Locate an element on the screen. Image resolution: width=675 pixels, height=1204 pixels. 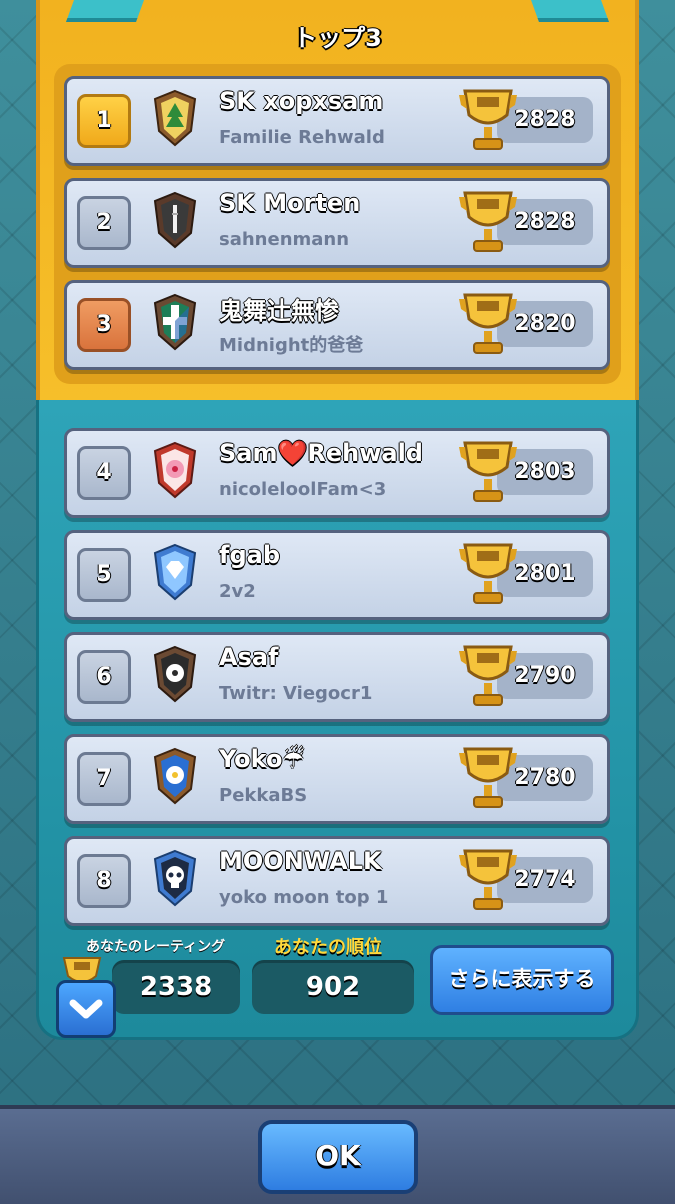
rating-value: 2338 is located at coordinates (176, 987).